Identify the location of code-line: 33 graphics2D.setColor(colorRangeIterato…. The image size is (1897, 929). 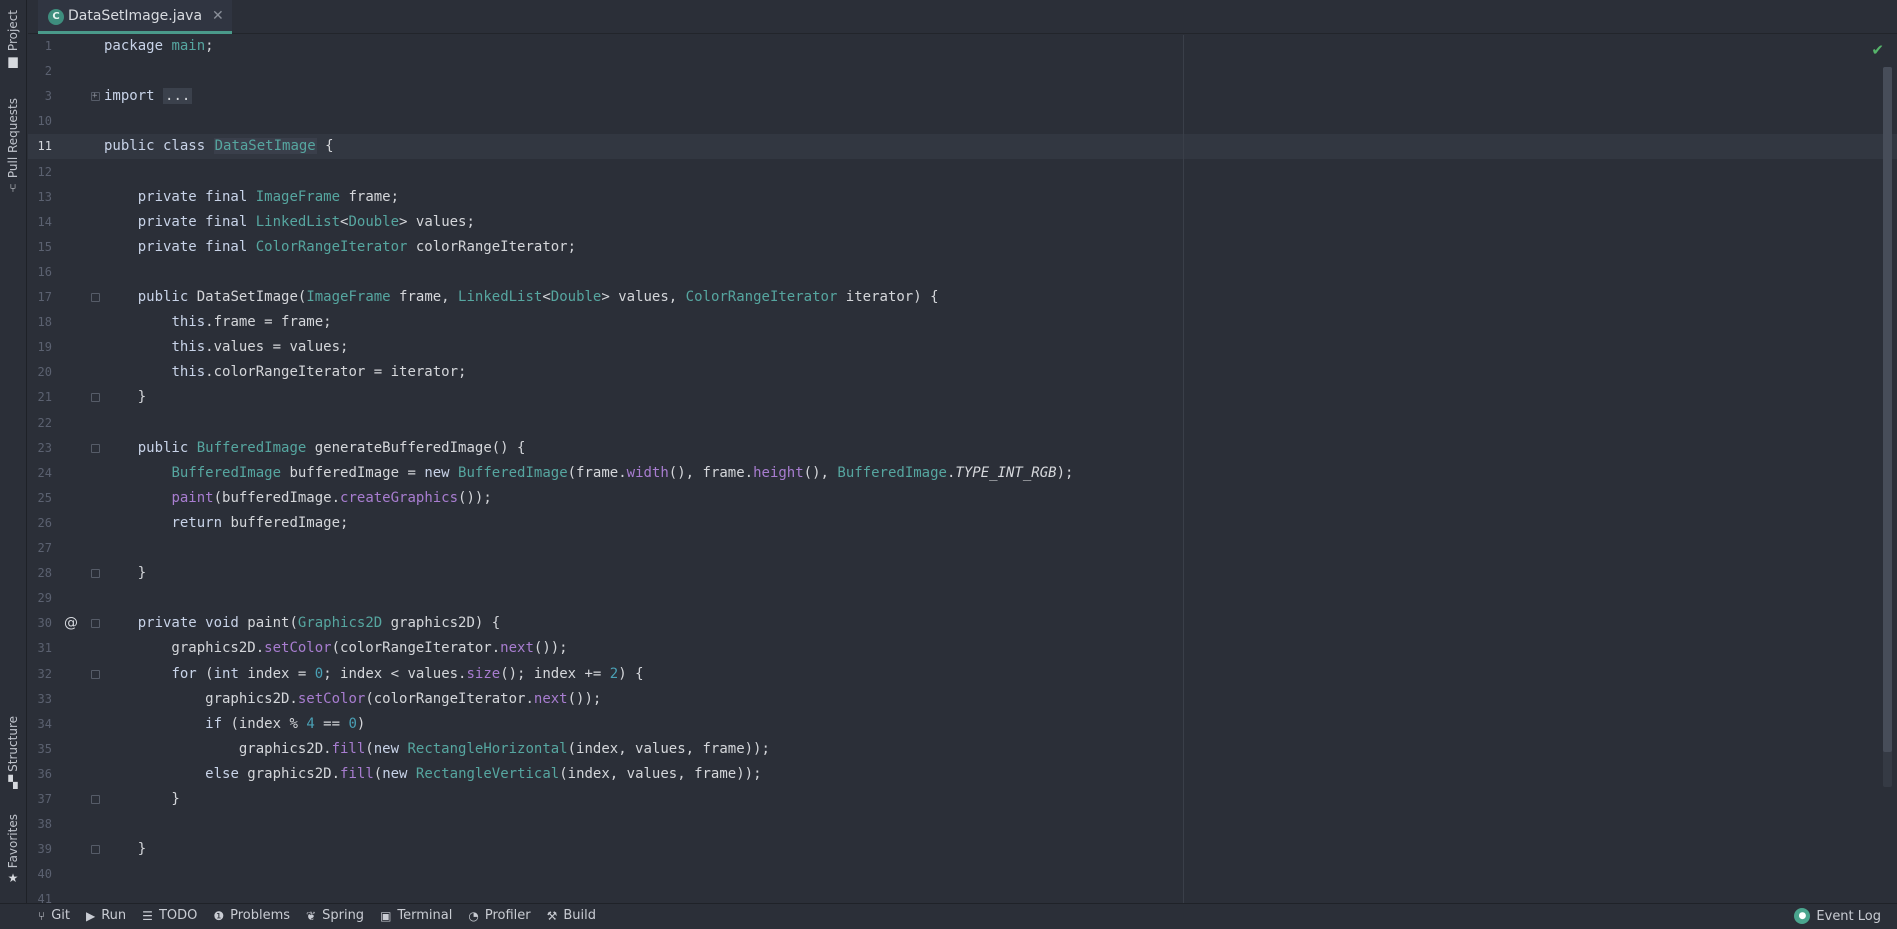
(962, 699).